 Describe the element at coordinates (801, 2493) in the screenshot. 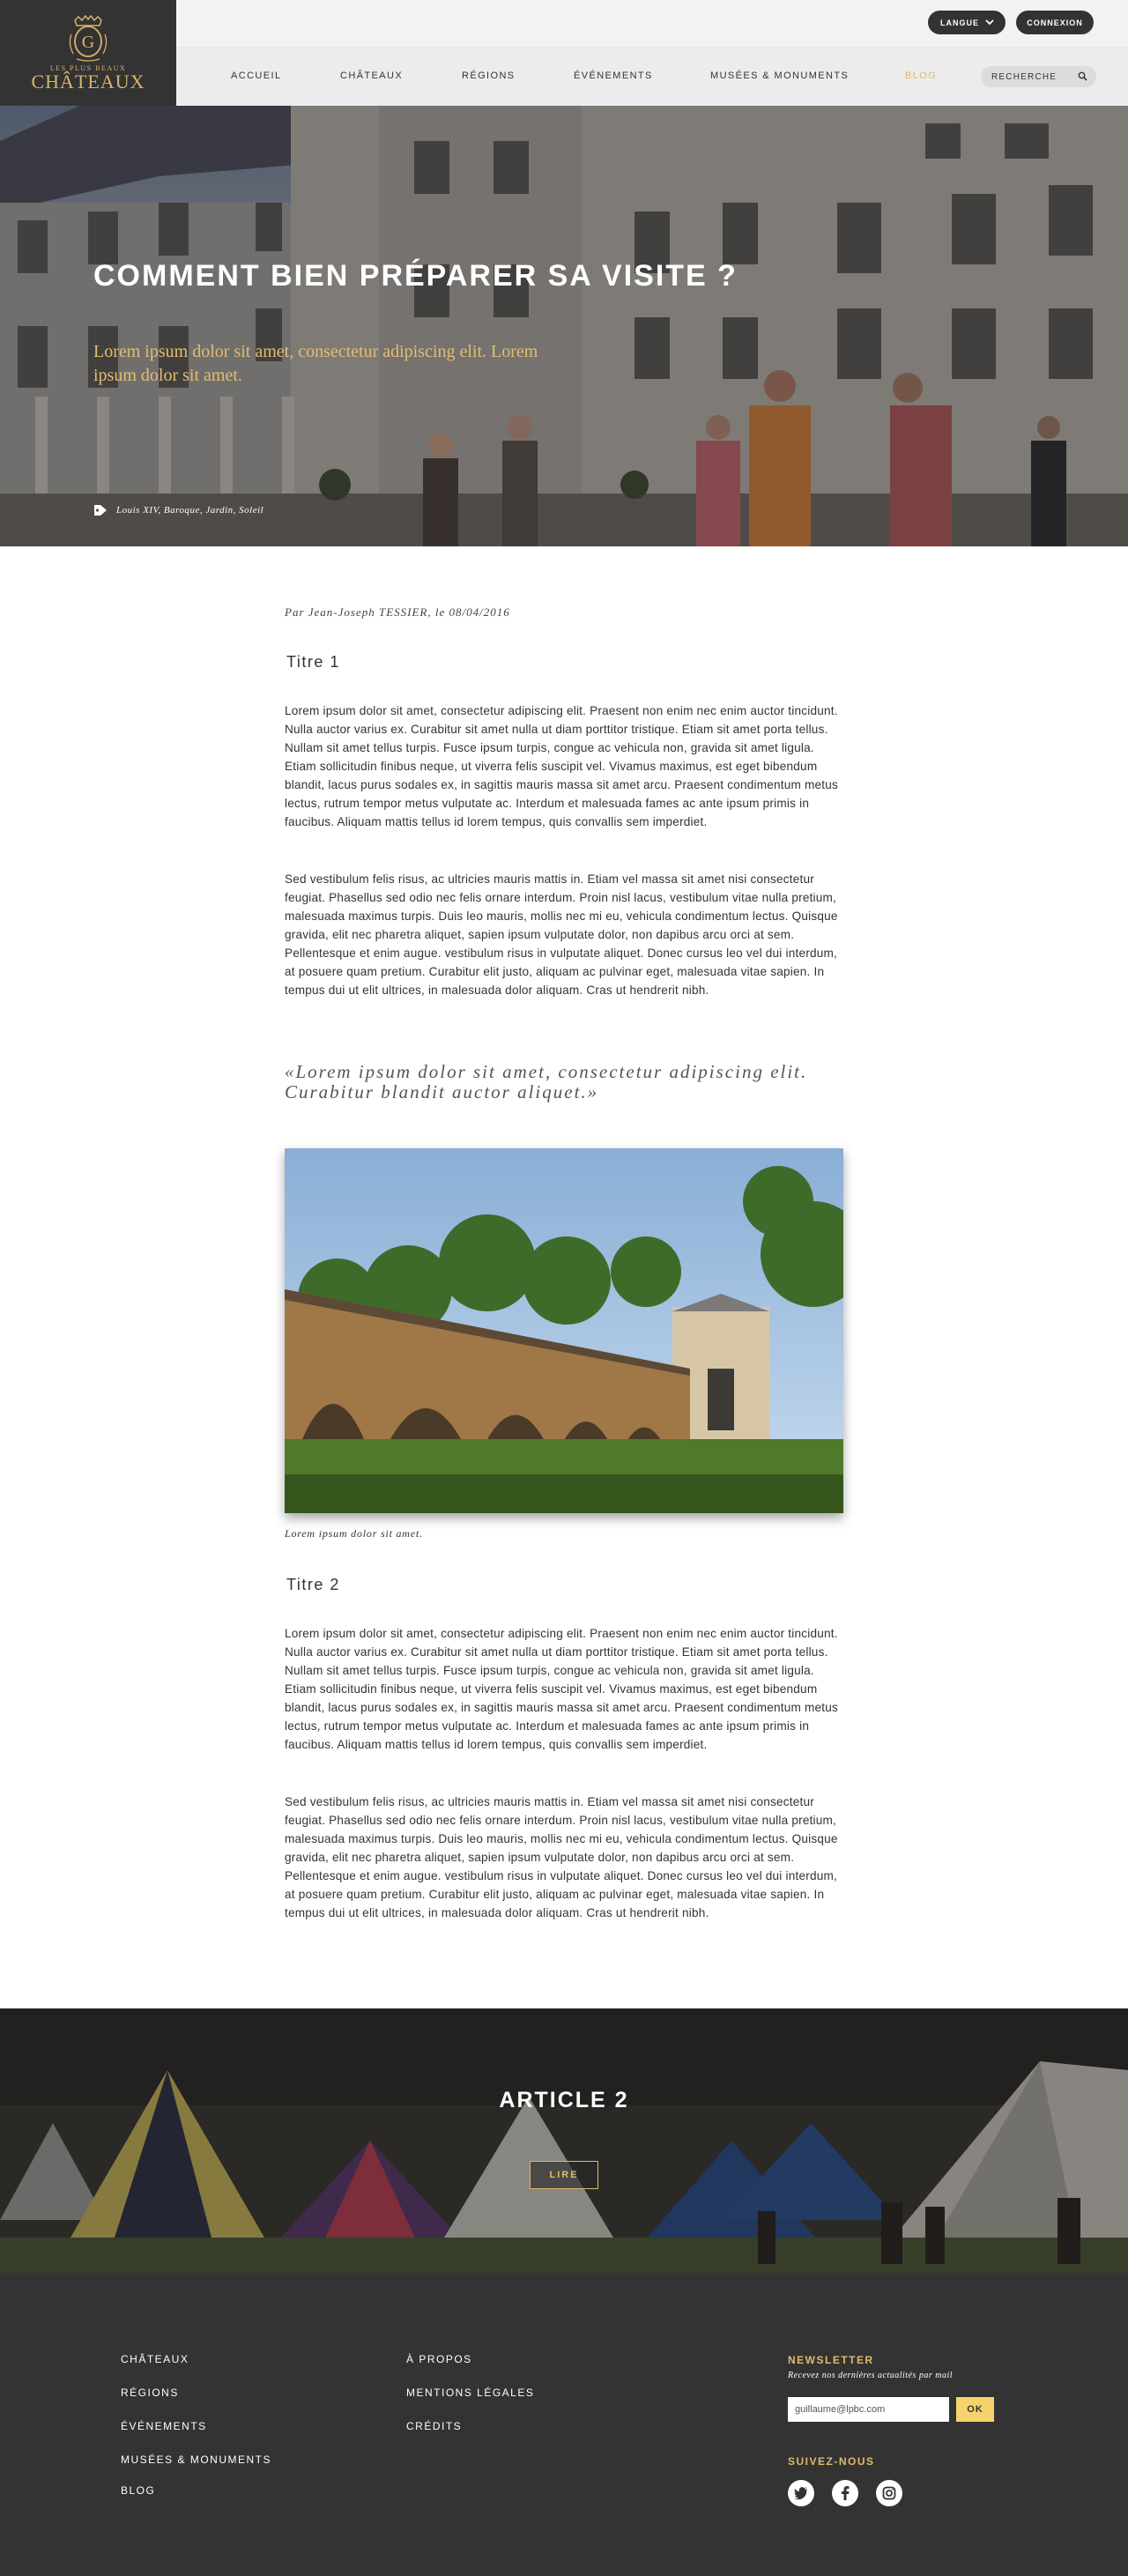

I see `twitter-icon` at that location.